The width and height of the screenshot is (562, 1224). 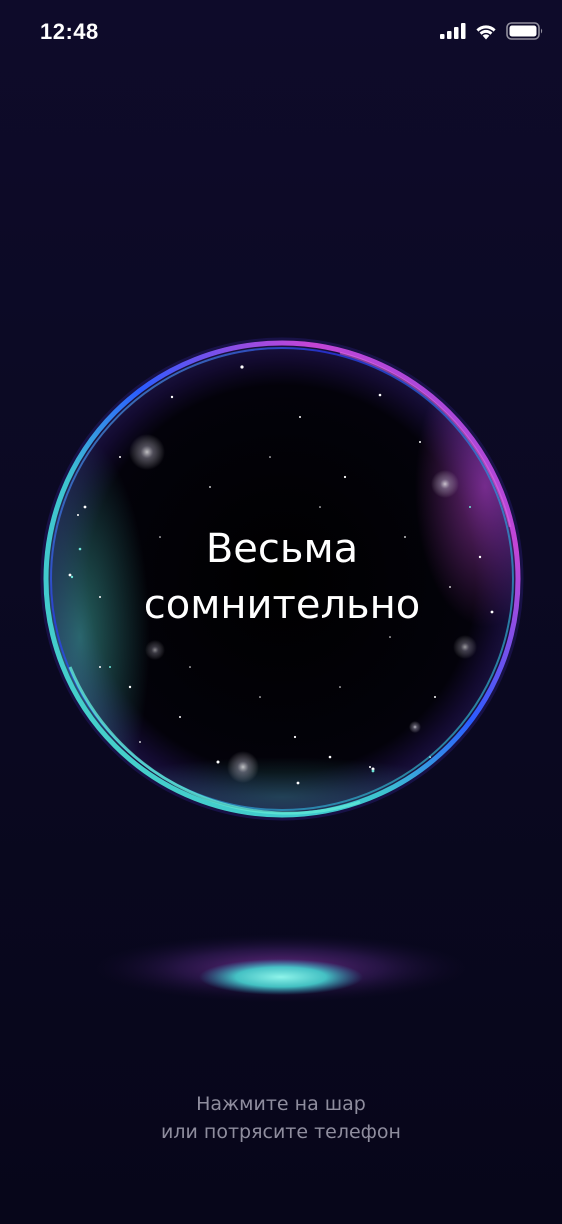 What do you see at coordinates (281, 33) in the screenshot?
I see `status-bar: 12:48` at bounding box center [281, 33].